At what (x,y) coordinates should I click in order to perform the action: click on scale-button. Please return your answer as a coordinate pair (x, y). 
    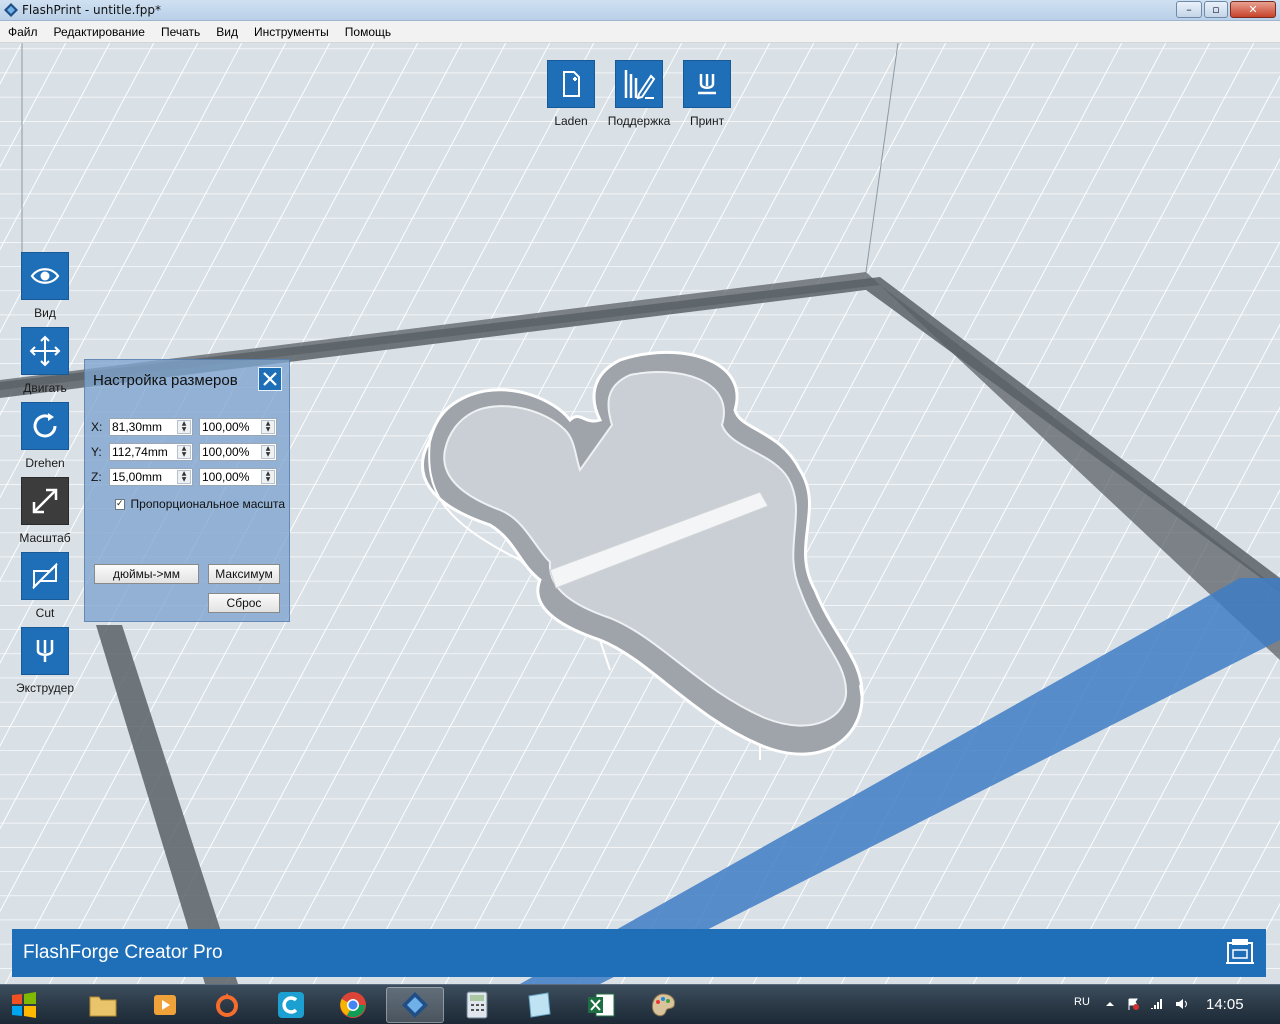
    Looking at the image, I should click on (45, 501).